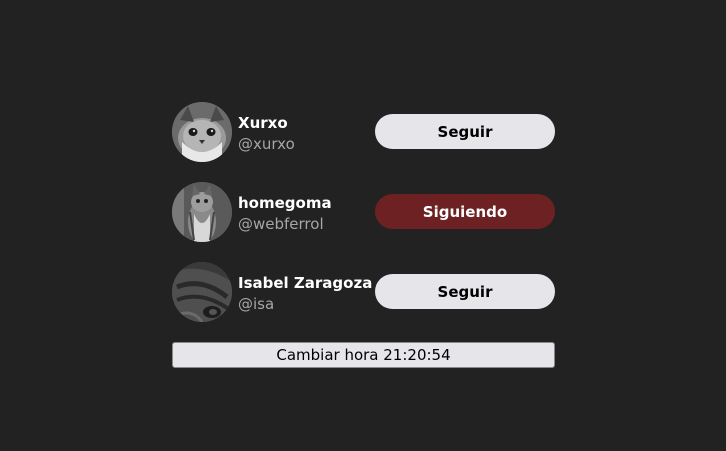 The image size is (726, 451). I want to click on user-name: Xurxo, so click(263, 123).